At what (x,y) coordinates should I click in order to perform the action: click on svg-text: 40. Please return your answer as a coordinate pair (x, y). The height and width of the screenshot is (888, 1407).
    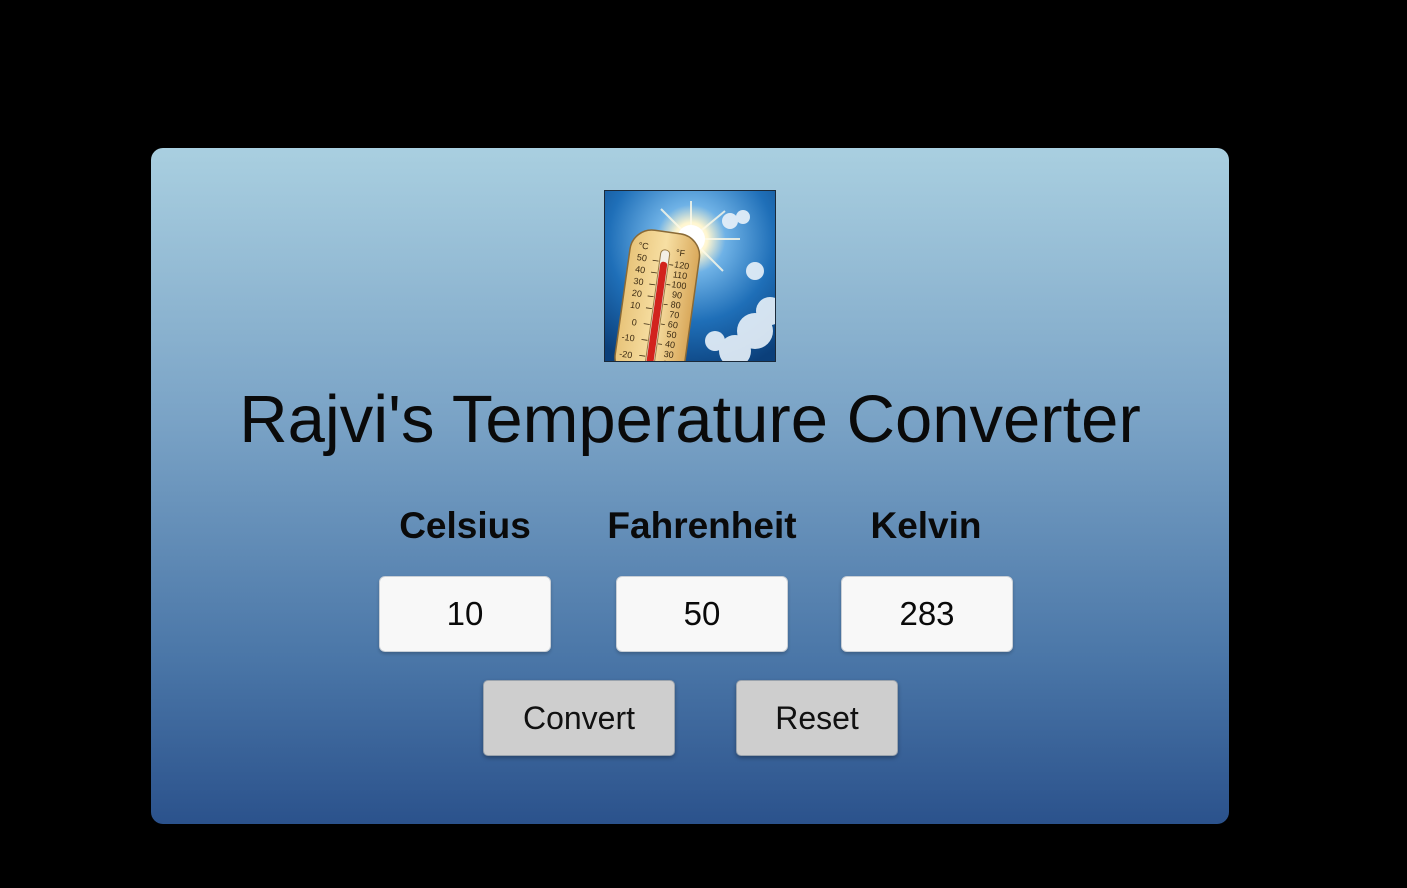
    Looking at the image, I should click on (640, 269).